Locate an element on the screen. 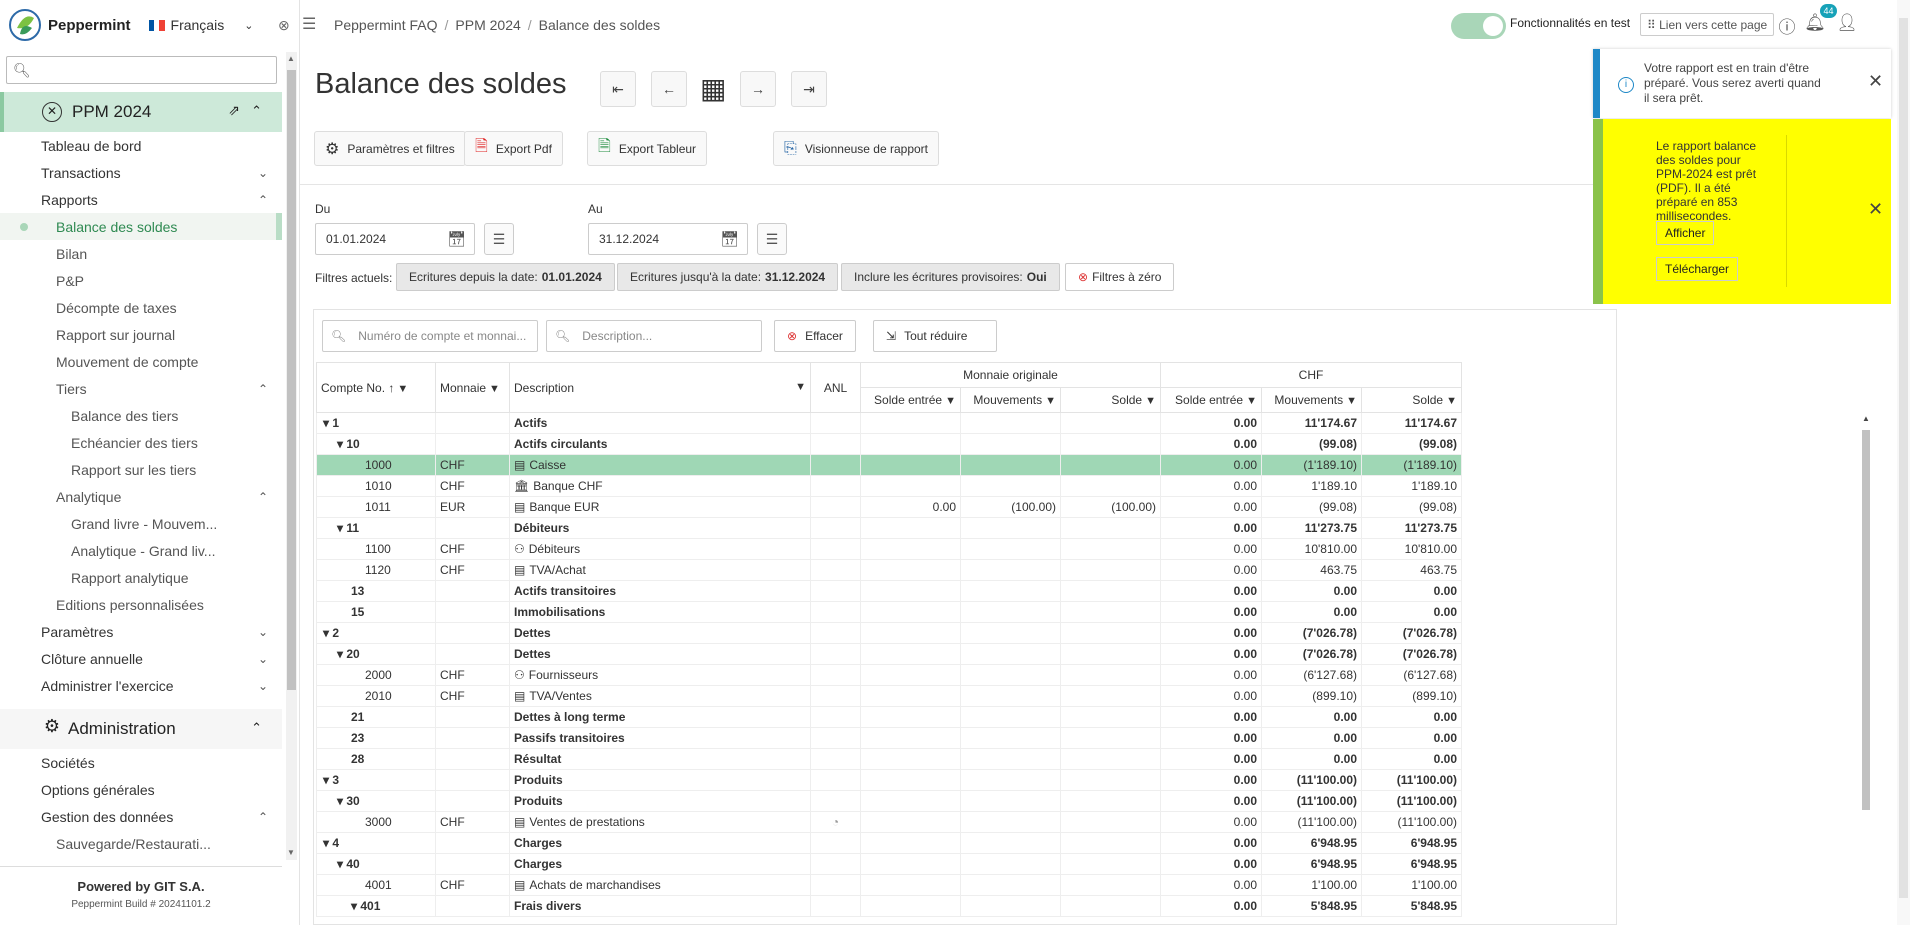  sidebar-item: P&P is located at coordinates (141, 280).